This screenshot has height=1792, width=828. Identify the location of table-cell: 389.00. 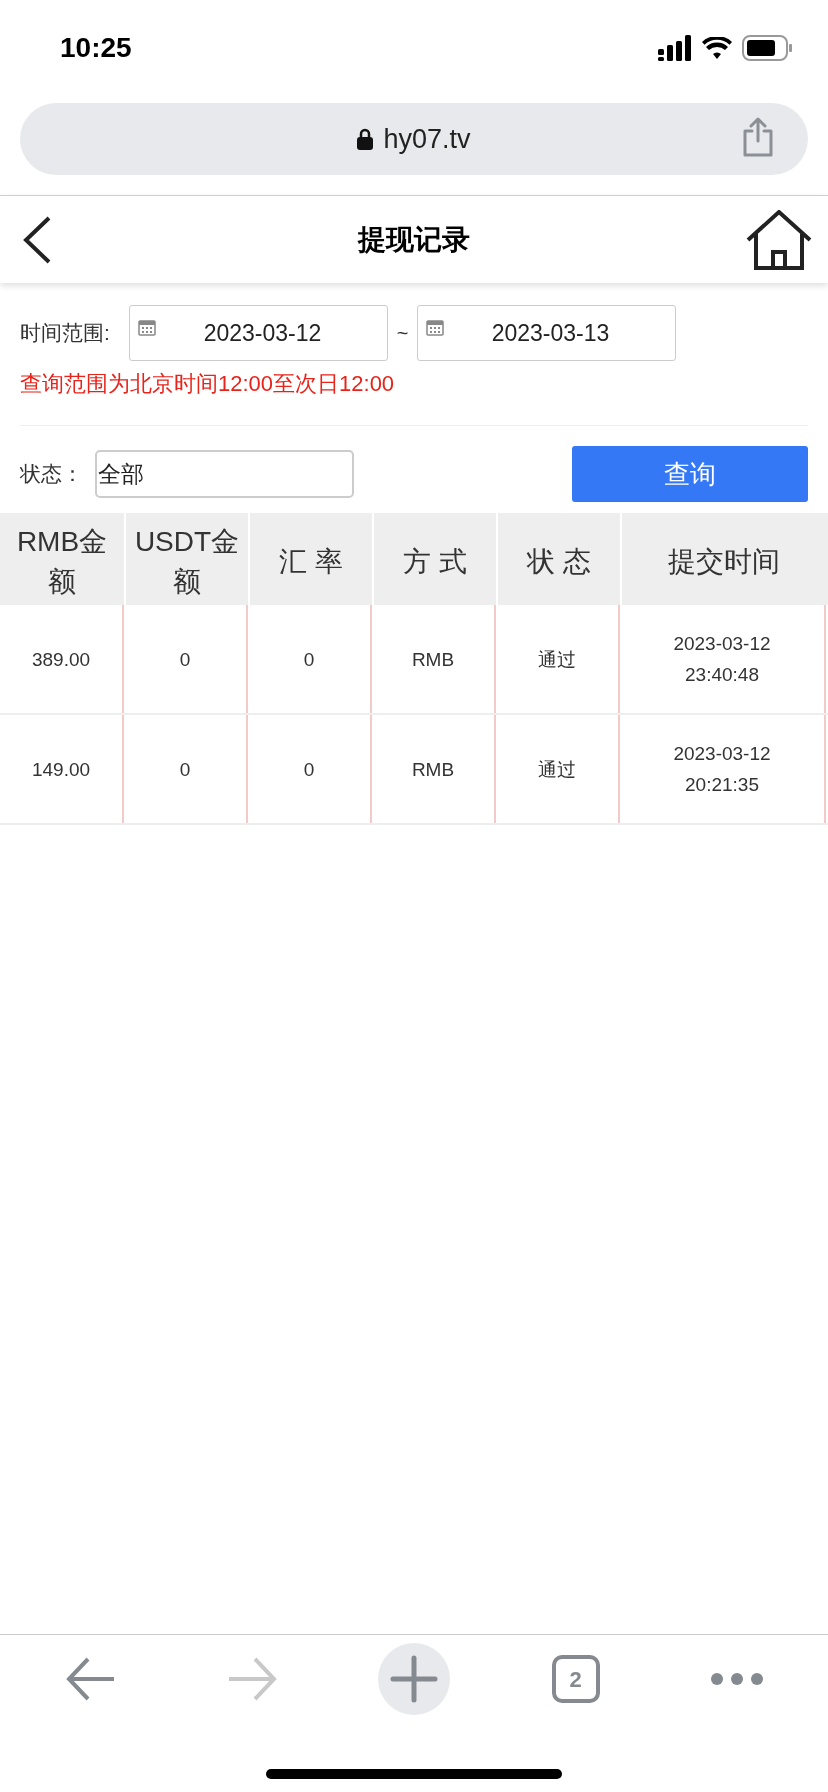
(62, 659).